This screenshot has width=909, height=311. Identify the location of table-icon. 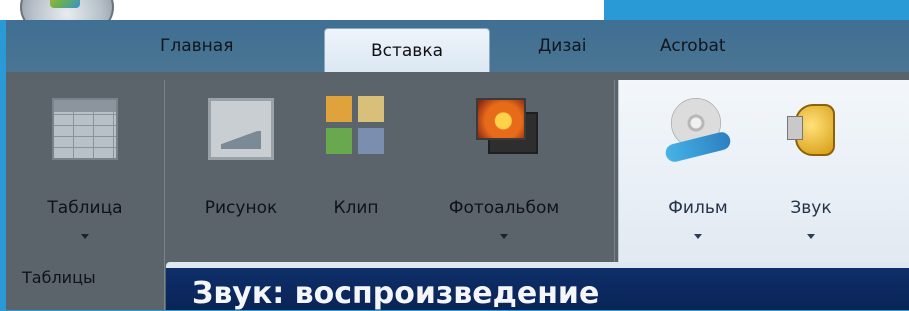
(85, 129).